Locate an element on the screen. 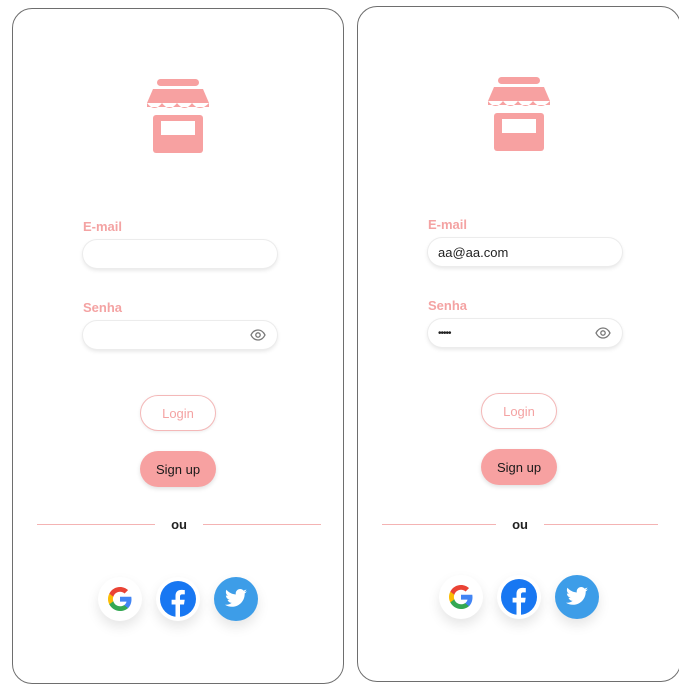 Image resolution: width=679 pixels, height=684 pixels. password-value: ••••• is located at coordinates (445, 333).